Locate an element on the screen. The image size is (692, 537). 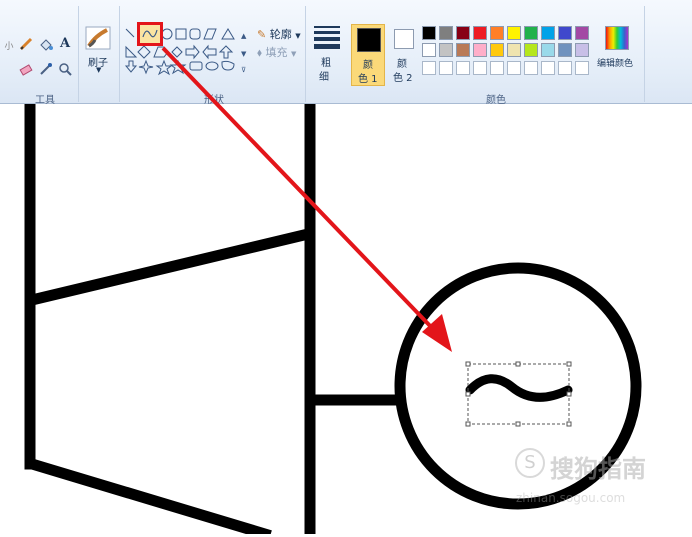
drawn-middle-slanted-line is located at coordinates (170, 267).